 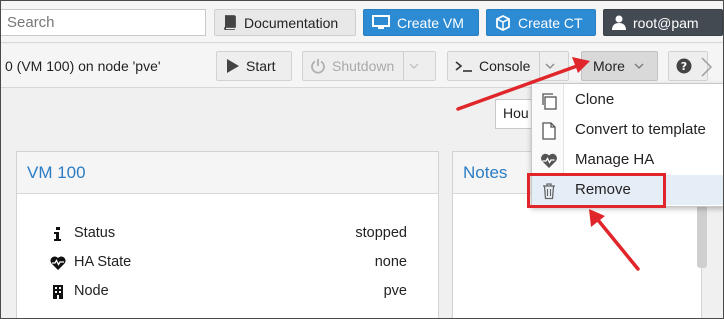 What do you see at coordinates (596, 190) in the screenshot?
I see `remove-highlight-box` at bounding box center [596, 190].